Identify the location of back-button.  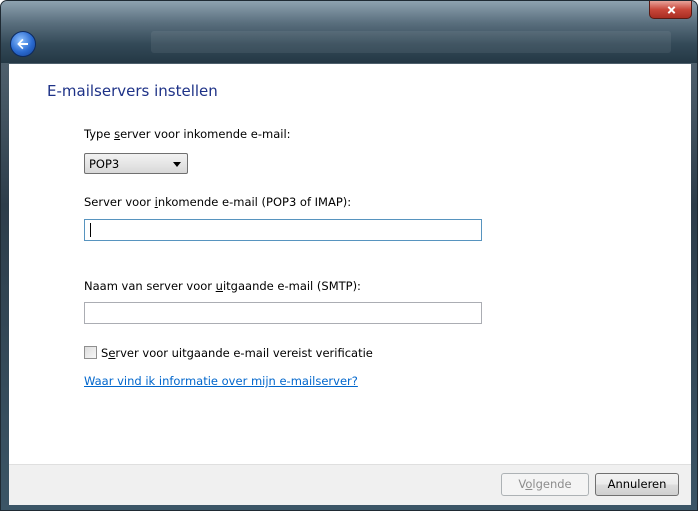
(23, 44).